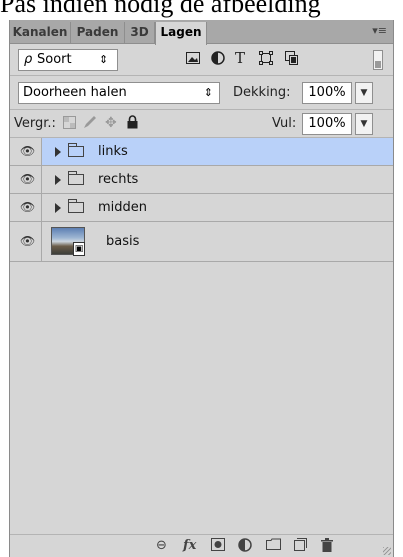 The image size is (403, 557). I want to click on mask-icon, so click(218, 547).